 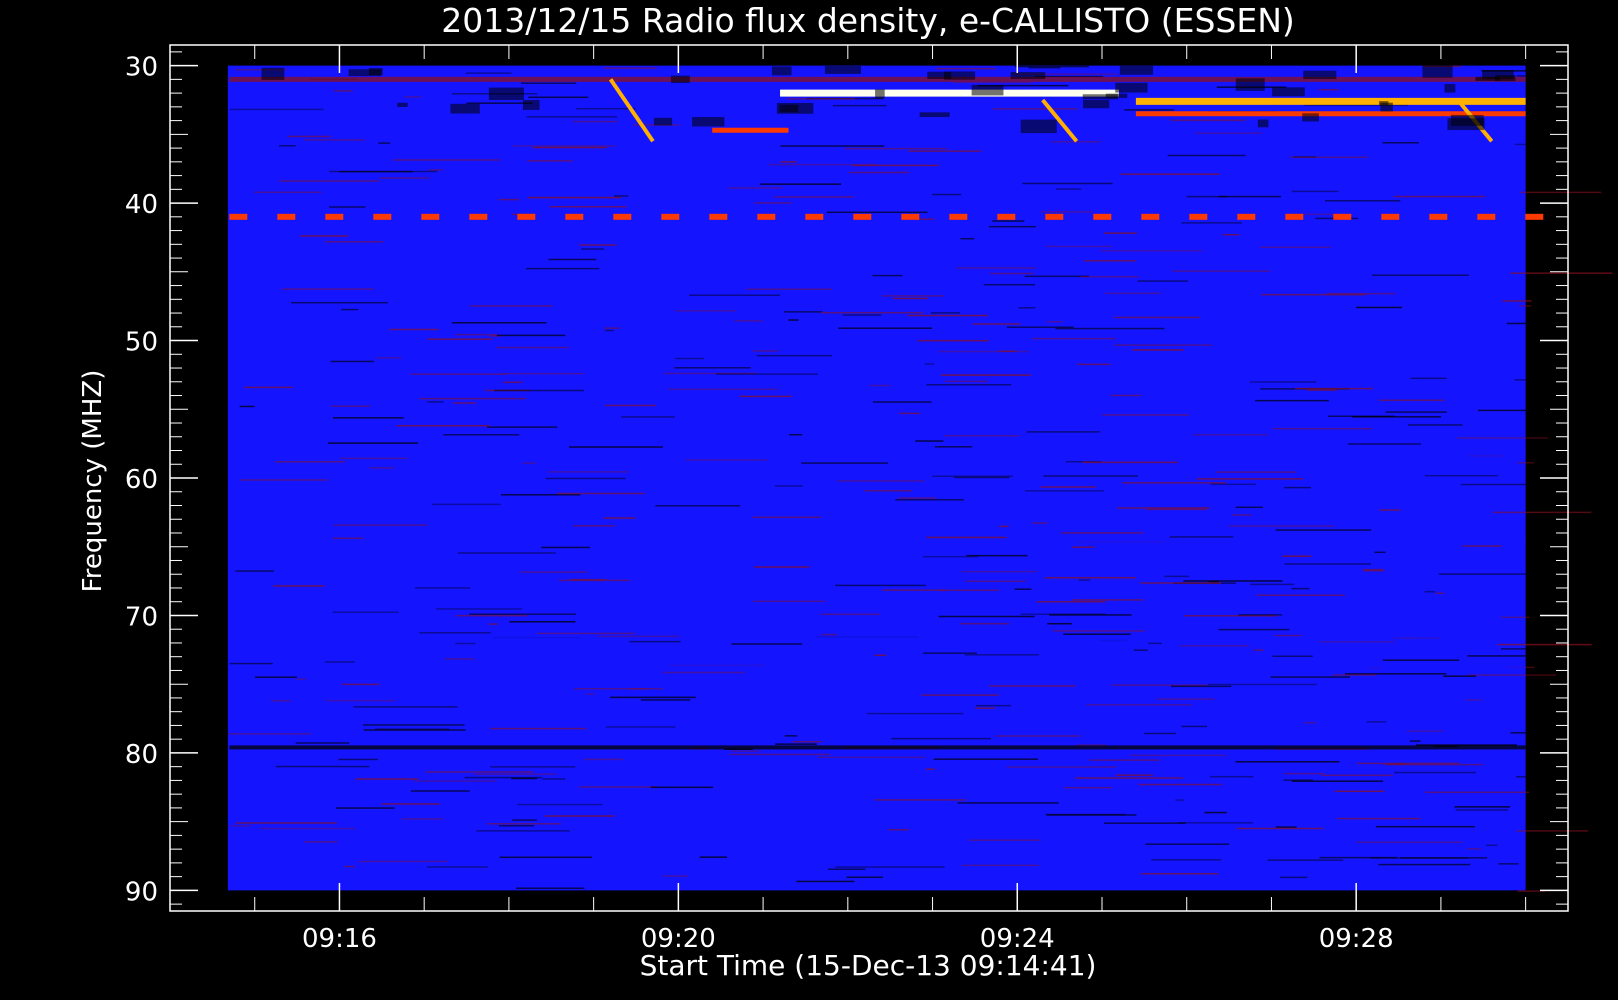 What do you see at coordinates (141, 68) in the screenshot?
I see `y-tick-label: 30` at bounding box center [141, 68].